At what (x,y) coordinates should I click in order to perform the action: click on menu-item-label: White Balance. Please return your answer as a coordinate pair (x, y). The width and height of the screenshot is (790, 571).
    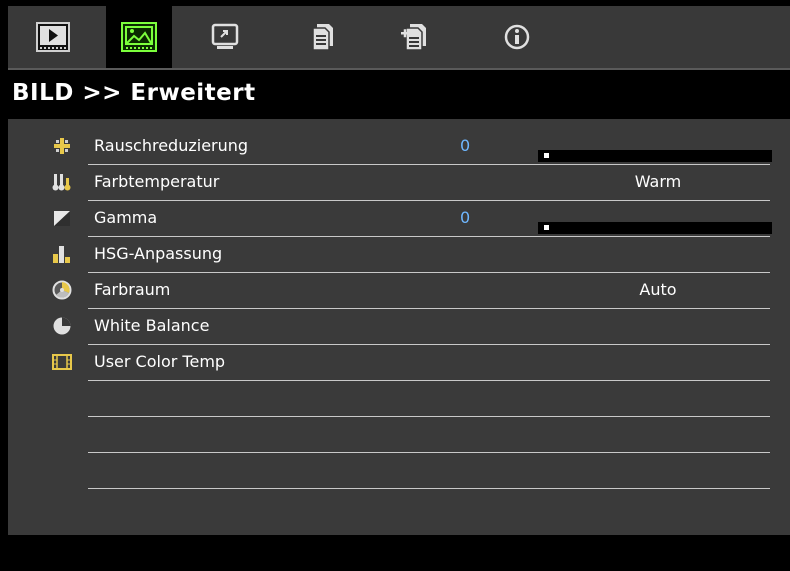
    Looking at the image, I should click on (152, 325).